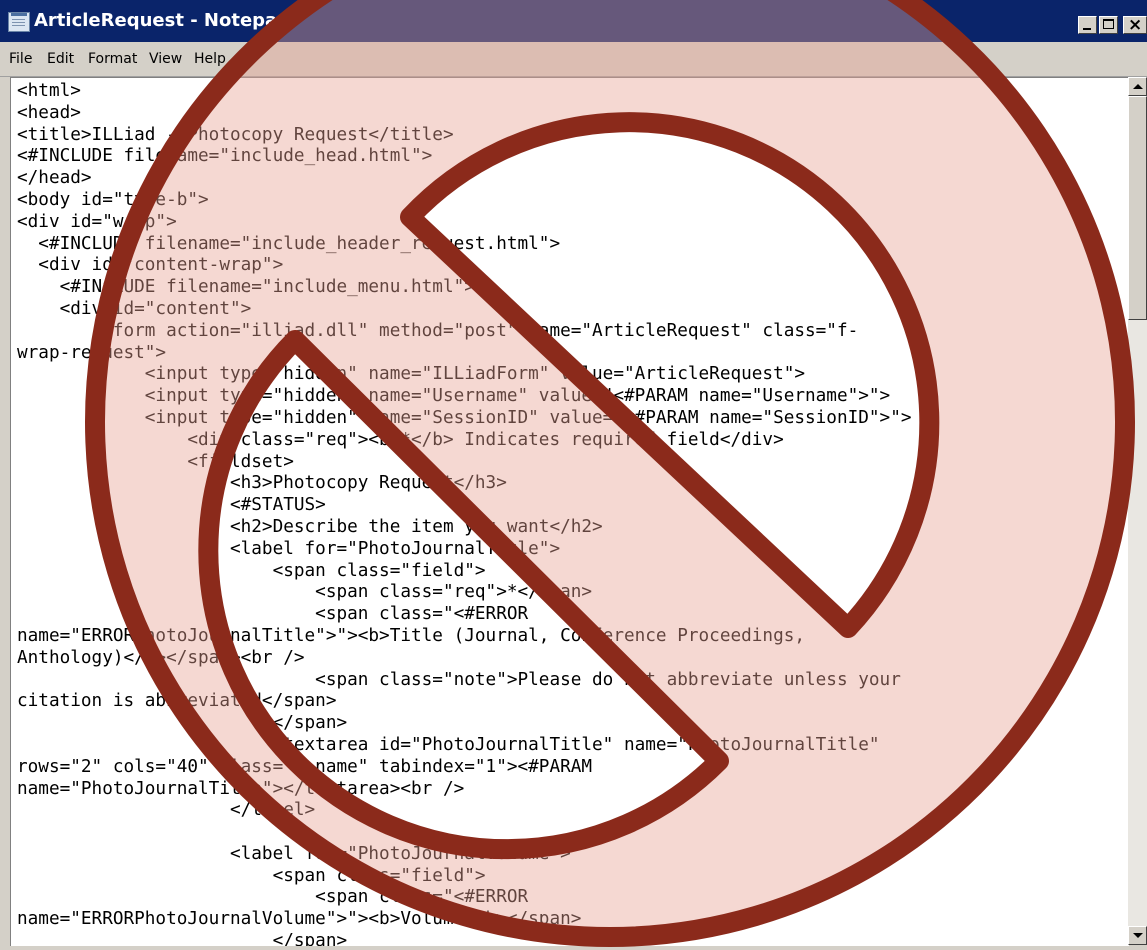  I want to click on code-line: <fieldset>, so click(155, 461).